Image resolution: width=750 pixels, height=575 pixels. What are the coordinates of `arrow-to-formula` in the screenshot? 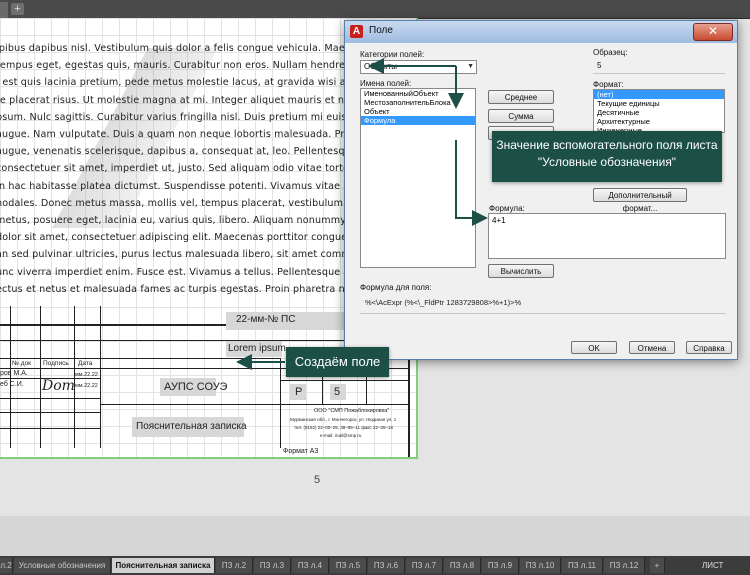 It's located at (470, 179).